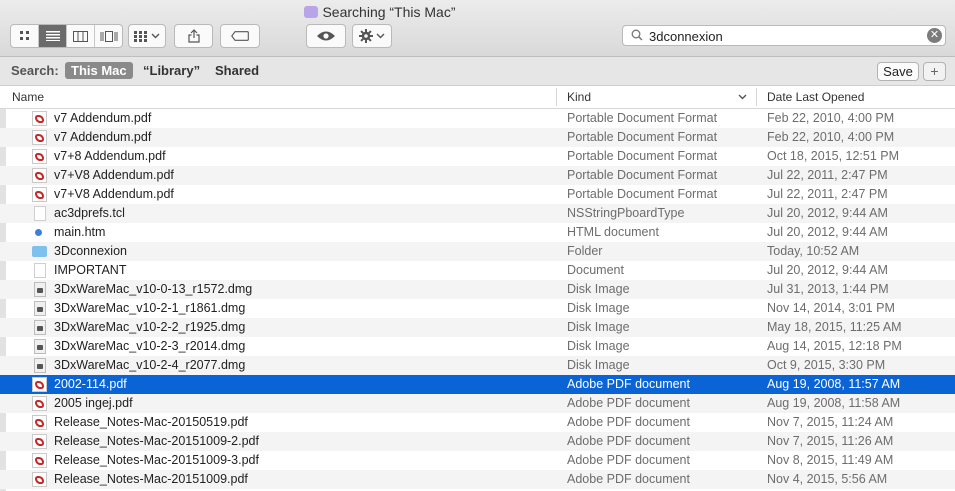  Describe the element at coordinates (833, 156) in the screenshot. I see `file-date-last-opened: Oct 18, 2015, 12:51 PM` at that location.